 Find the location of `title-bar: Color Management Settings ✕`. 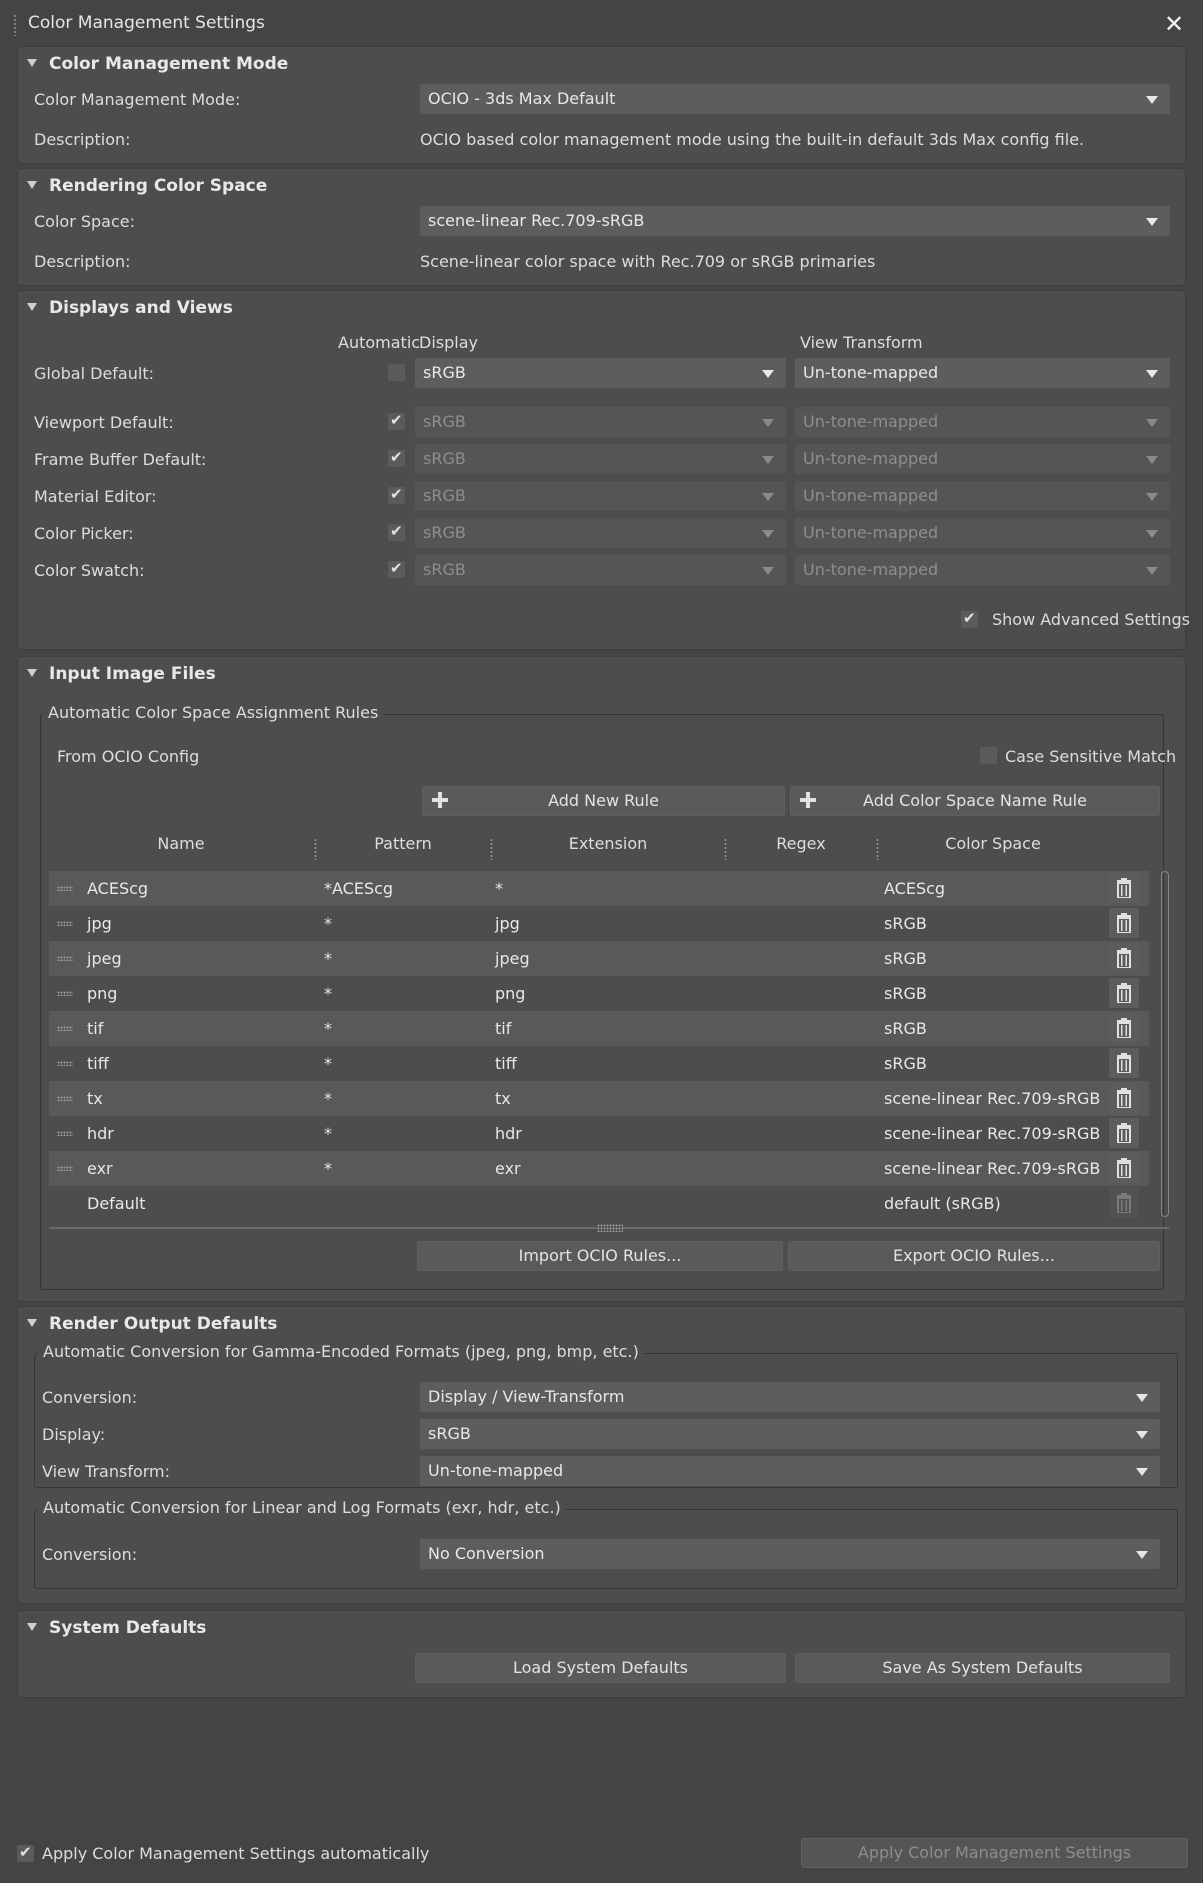

title-bar: Color Management Settings ✕ is located at coordinates (601, 23).